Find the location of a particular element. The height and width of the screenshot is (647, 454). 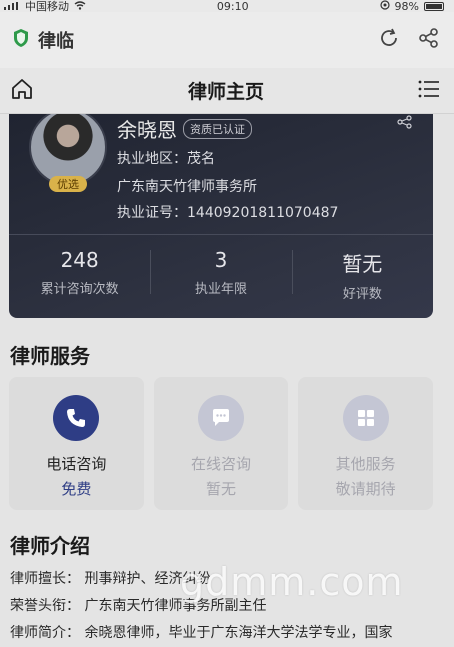

service-phone-consult: 电话咨询 免费 is located at coordinates (76, 443).